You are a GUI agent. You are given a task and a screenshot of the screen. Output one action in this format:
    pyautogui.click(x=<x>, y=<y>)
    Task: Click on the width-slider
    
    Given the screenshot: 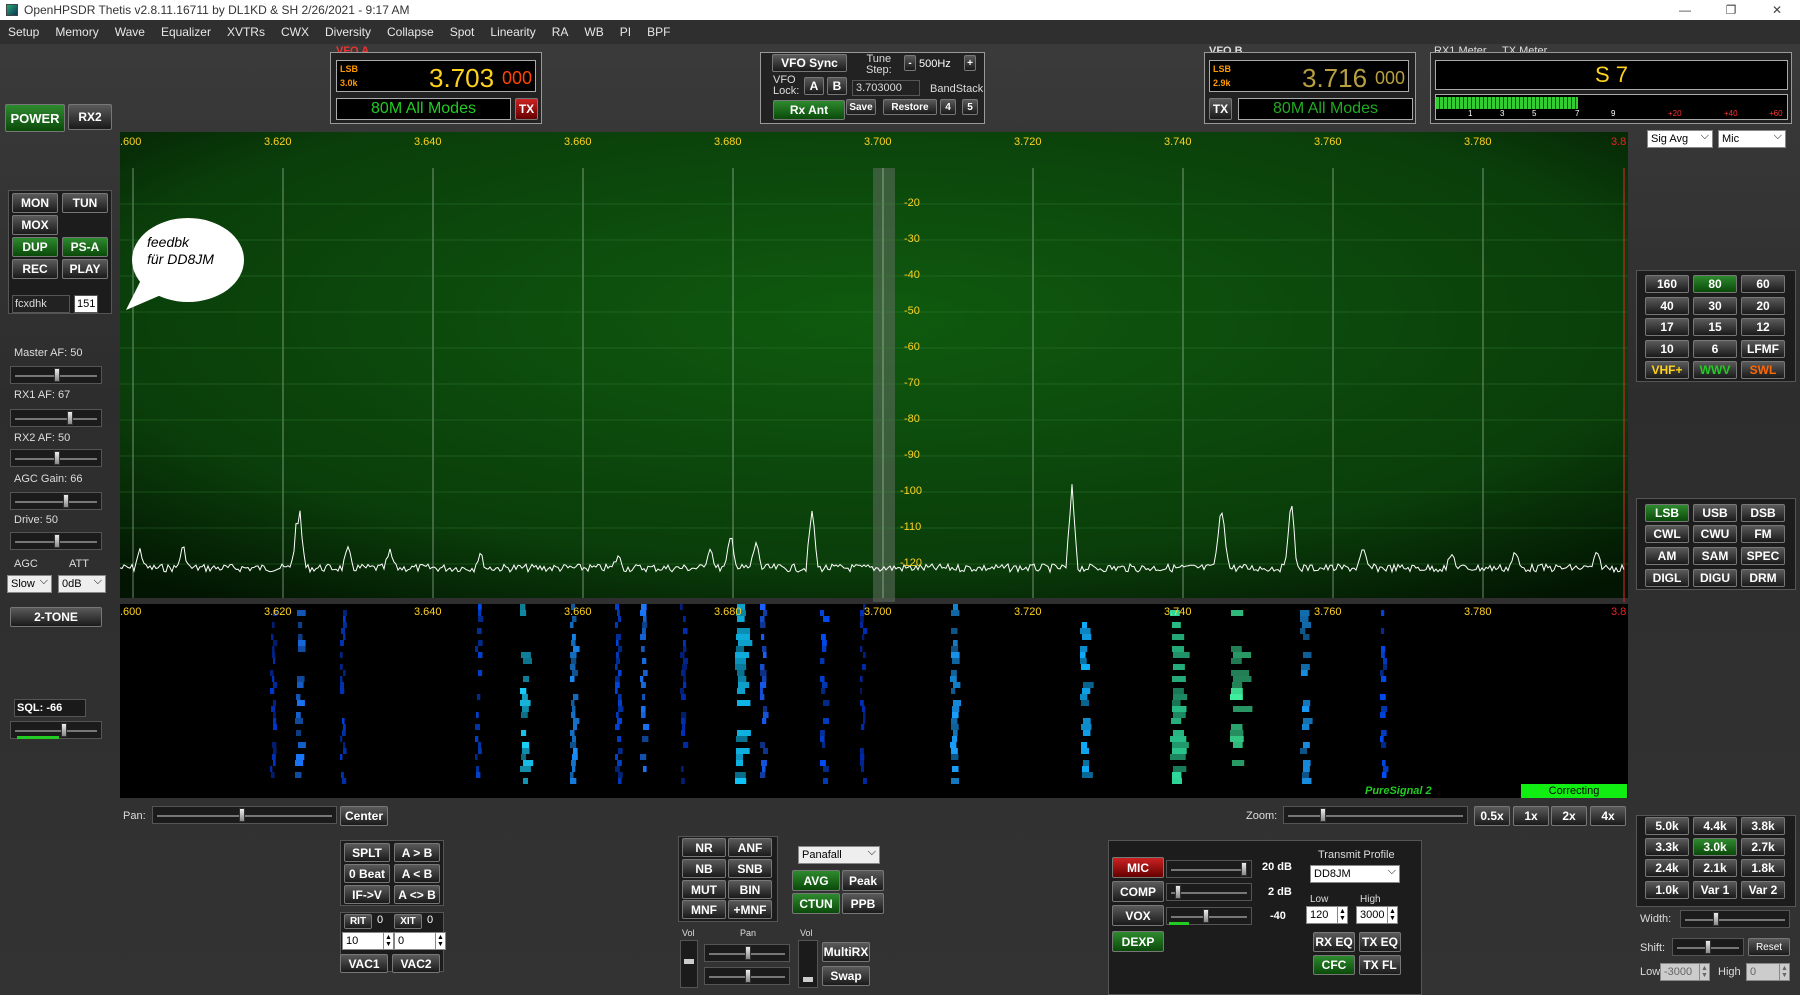 What is the action you would take?
    pyautogui.click(x=1735, y=919)
    